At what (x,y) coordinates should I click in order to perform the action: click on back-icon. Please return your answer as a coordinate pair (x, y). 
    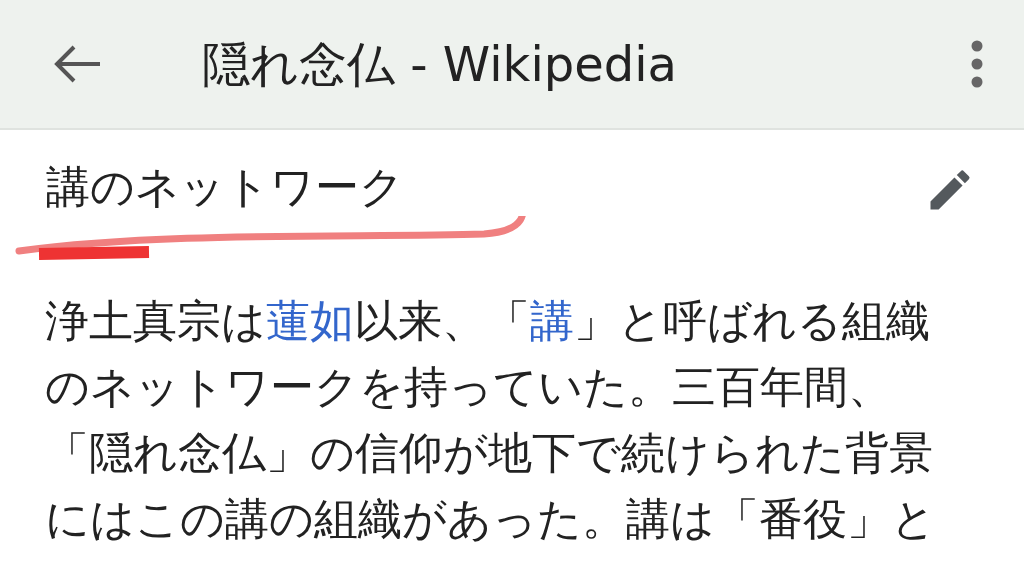
    Looking at the image, I should click on (77, 64).